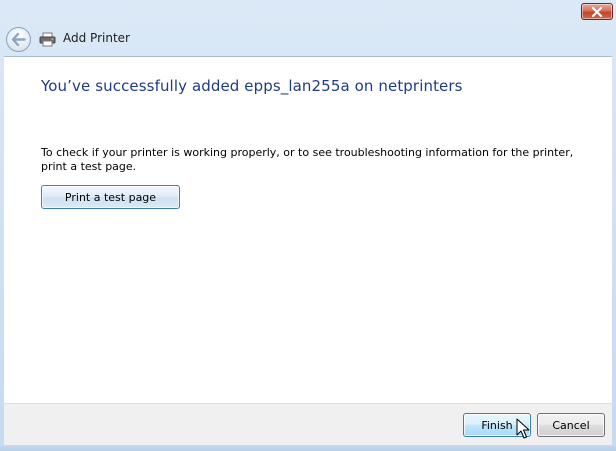 The image size is (616, 451). I want to click on cancel-button: Cancel, so click(571, 425).